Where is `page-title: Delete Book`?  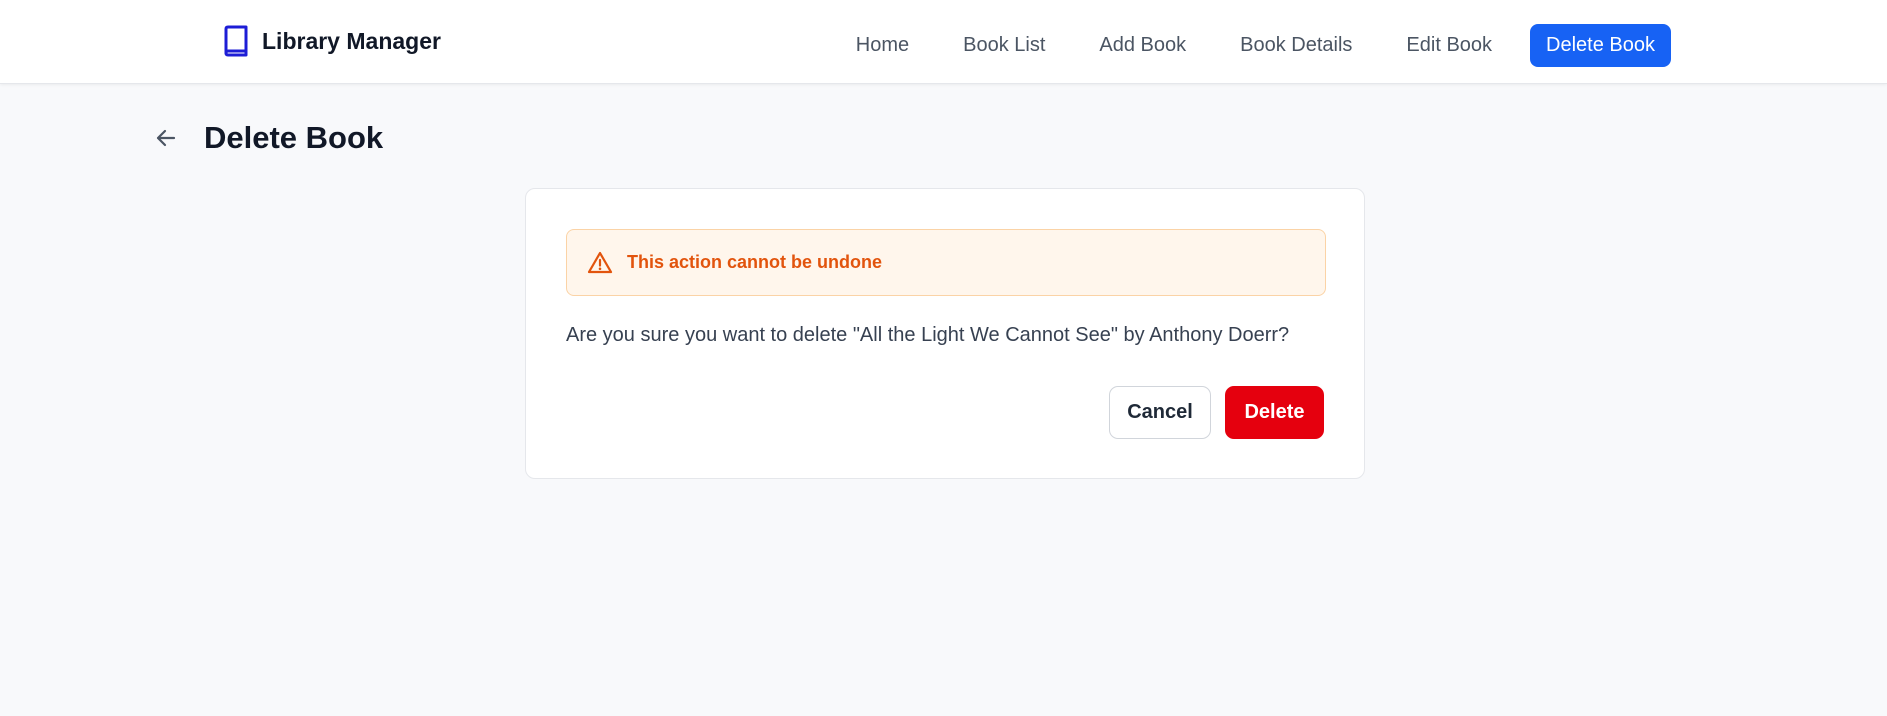
page-title: Delete Book is located at coordinates (294, 137).